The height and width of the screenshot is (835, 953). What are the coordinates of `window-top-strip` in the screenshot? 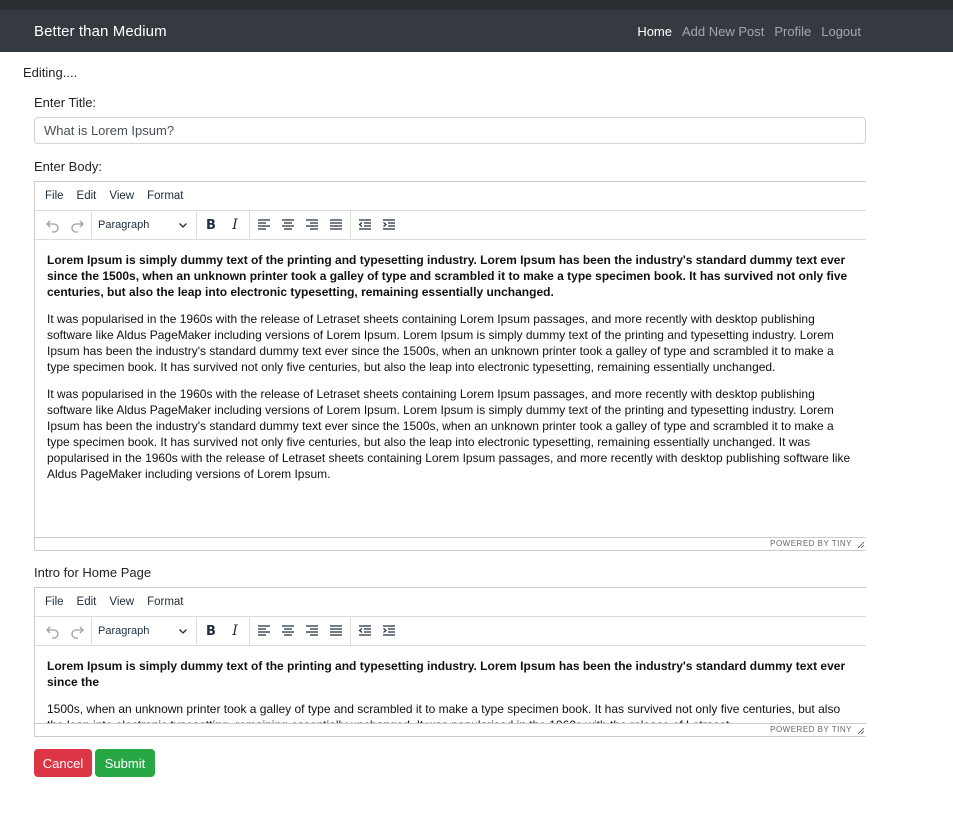 It's located at (476, 5).